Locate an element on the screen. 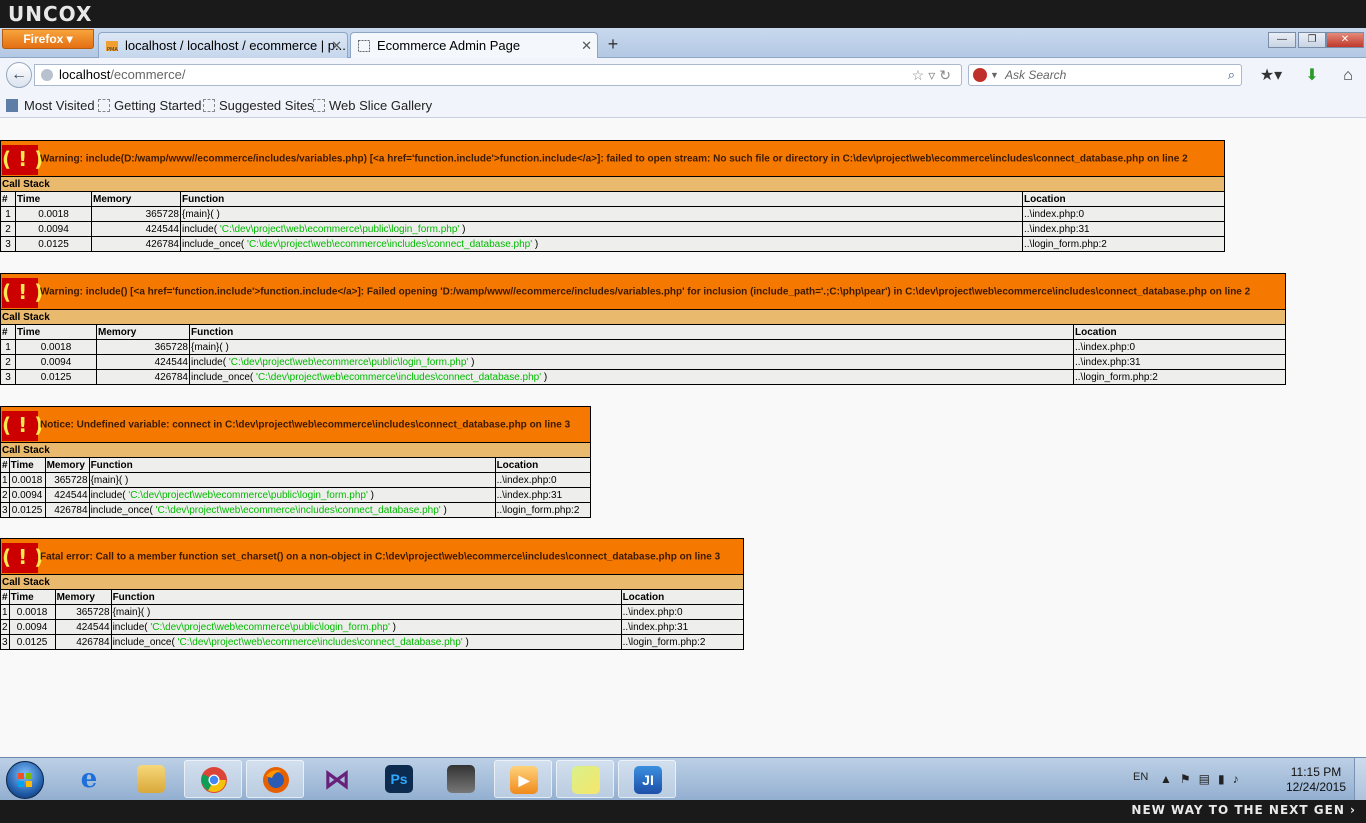  taskbar-visual-studio: ⋈ is located at coordinates (337, 779).